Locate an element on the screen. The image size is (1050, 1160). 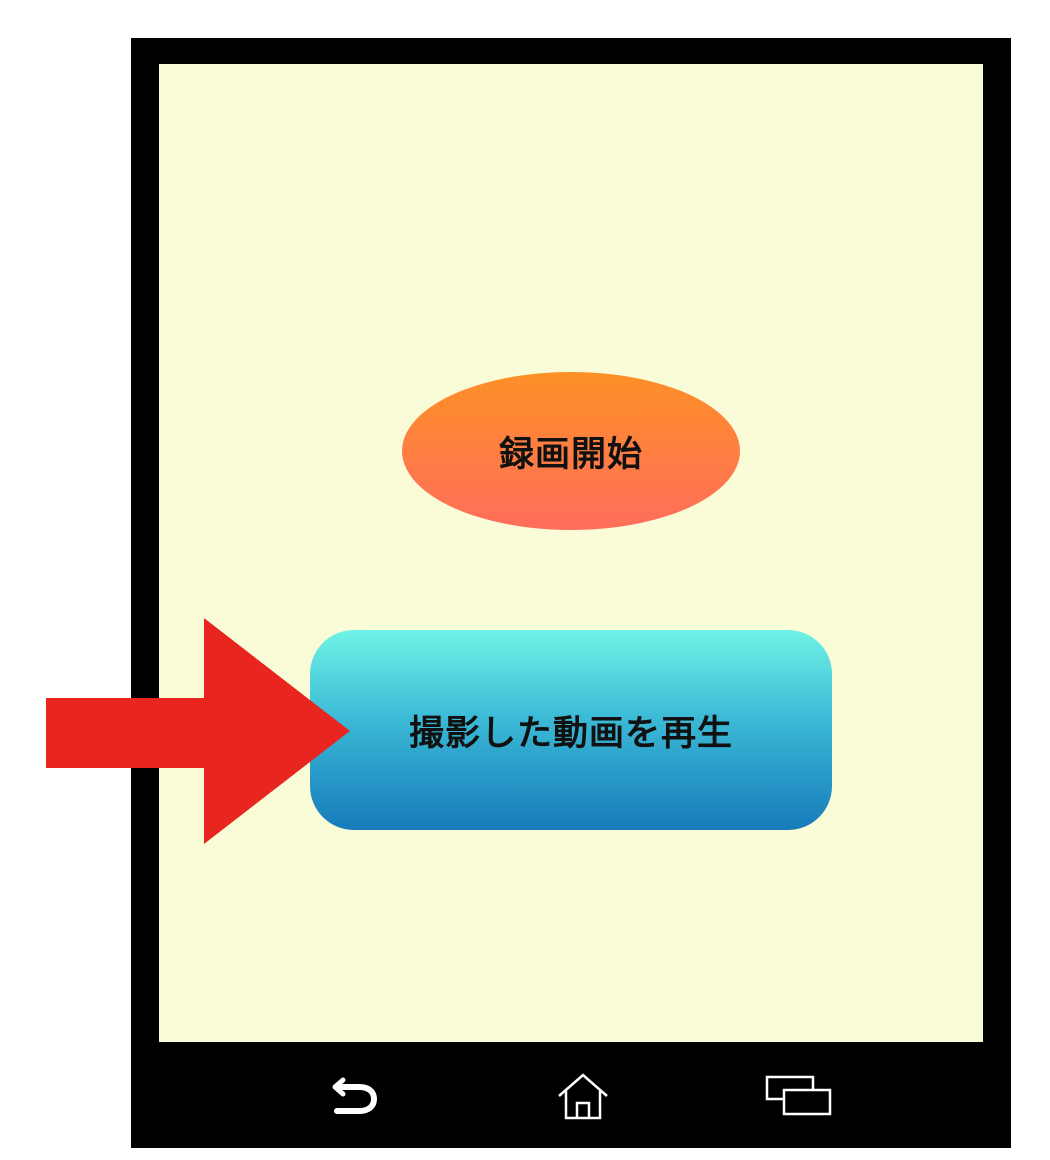
home-button is located at coordinates (583, 1096).